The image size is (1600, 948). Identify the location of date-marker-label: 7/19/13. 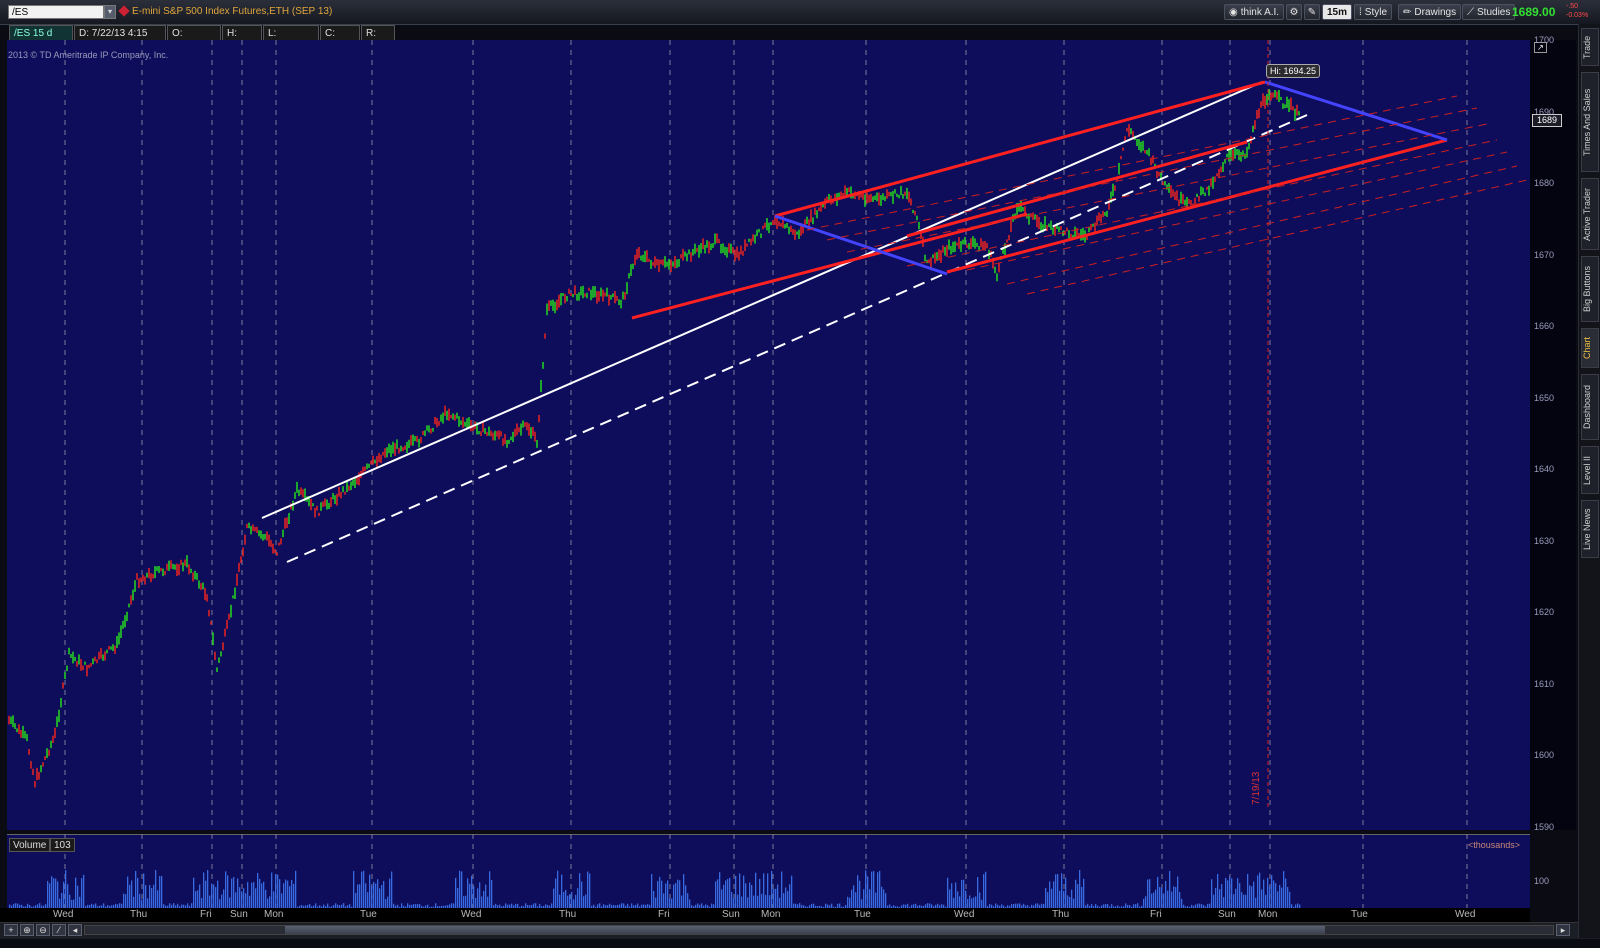
(1256, 788).